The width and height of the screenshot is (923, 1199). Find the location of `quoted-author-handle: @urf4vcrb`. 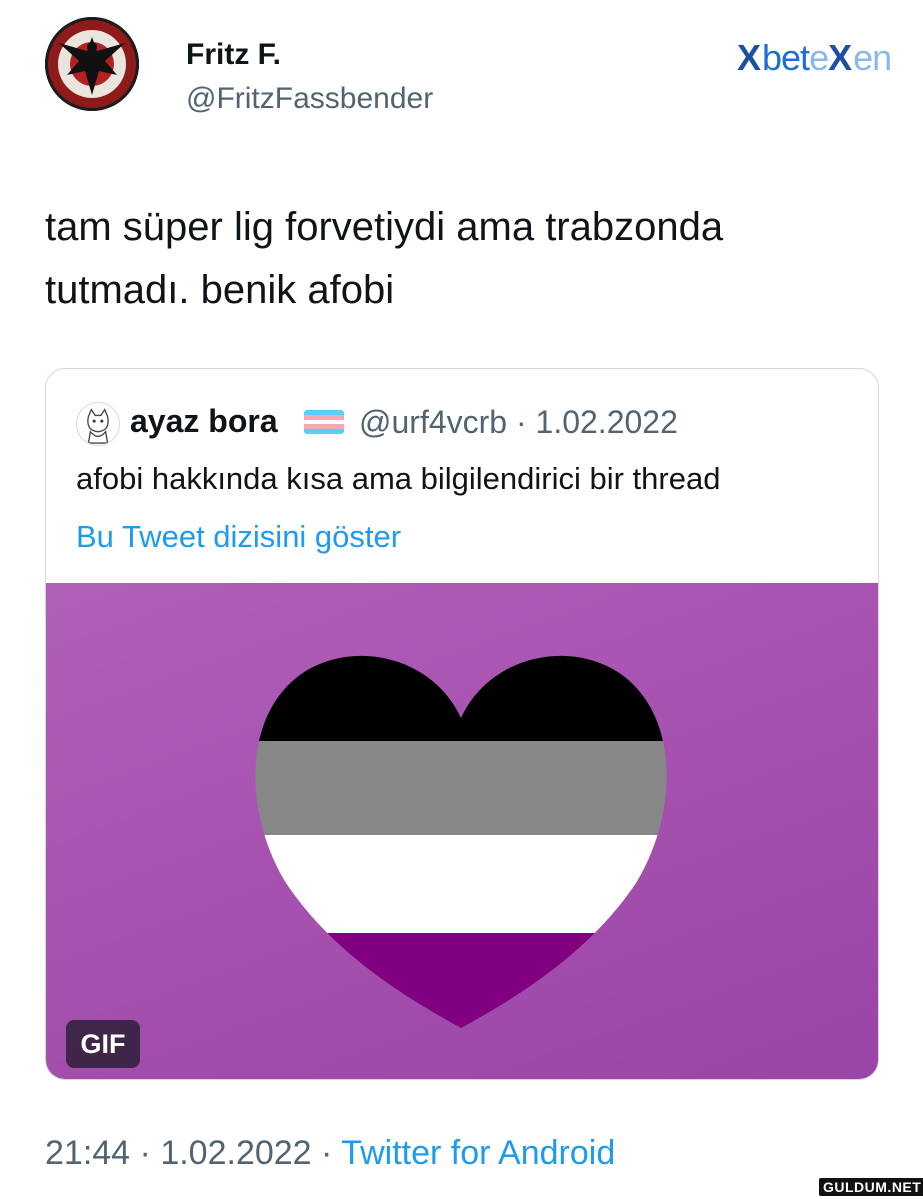

quoted-author-handle: @urf4vcrb is located at coordinates (433, 422).